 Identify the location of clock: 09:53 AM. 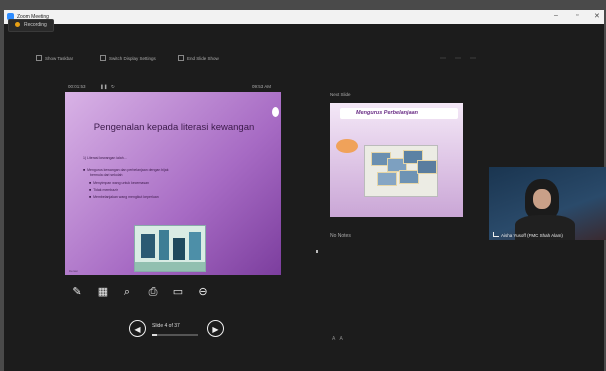
(262, 86).